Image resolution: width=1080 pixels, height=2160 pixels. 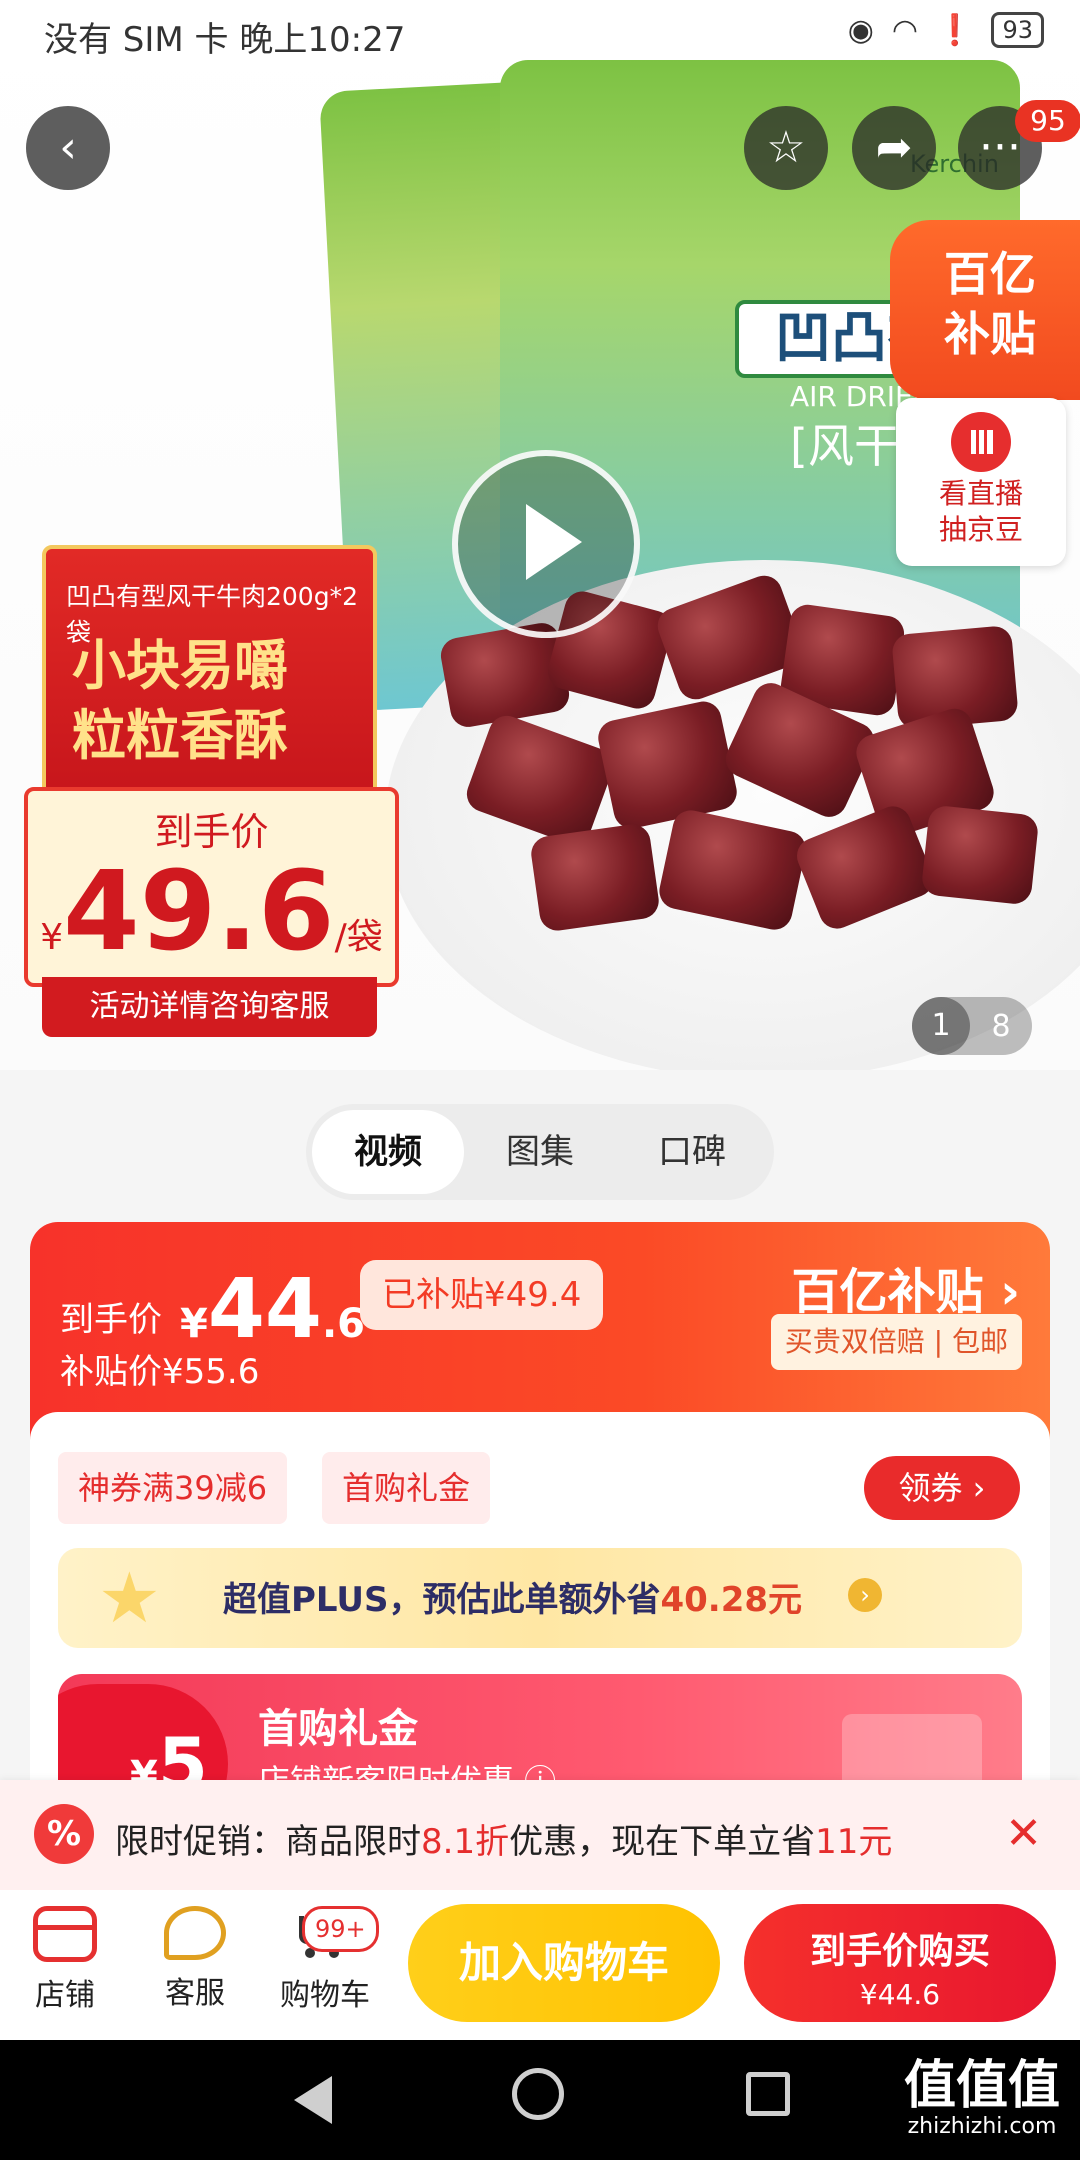 What do you see at coordinates (854, 1842) in the screenshot?
I see `lim-save: 11元` at bounding box center [854, 1842].